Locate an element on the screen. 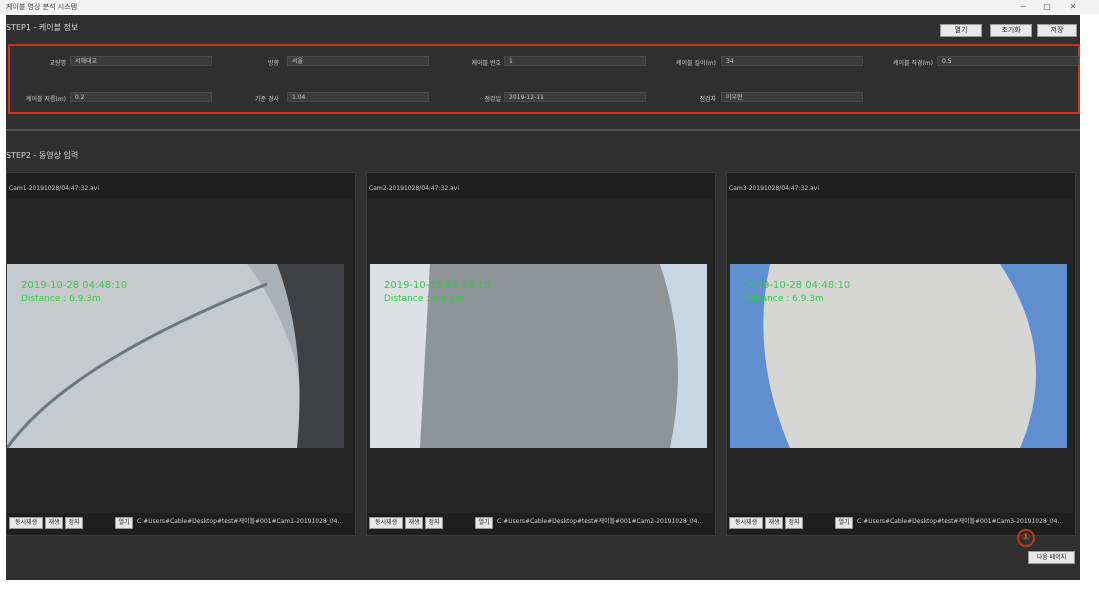 The width and height of the screenshot is (1099, 601). camera-2-stop-button: 정지 is located at coordinates (434, 523).